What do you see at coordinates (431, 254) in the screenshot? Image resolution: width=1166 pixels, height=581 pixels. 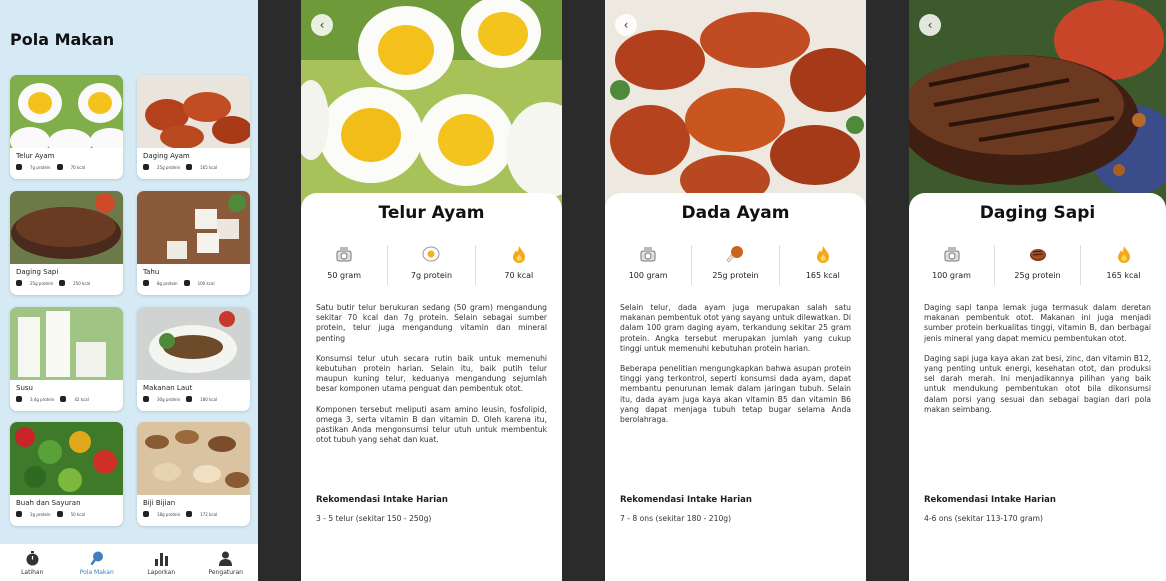 I see `fried-egg-icon` at bounding box center [431, 254].